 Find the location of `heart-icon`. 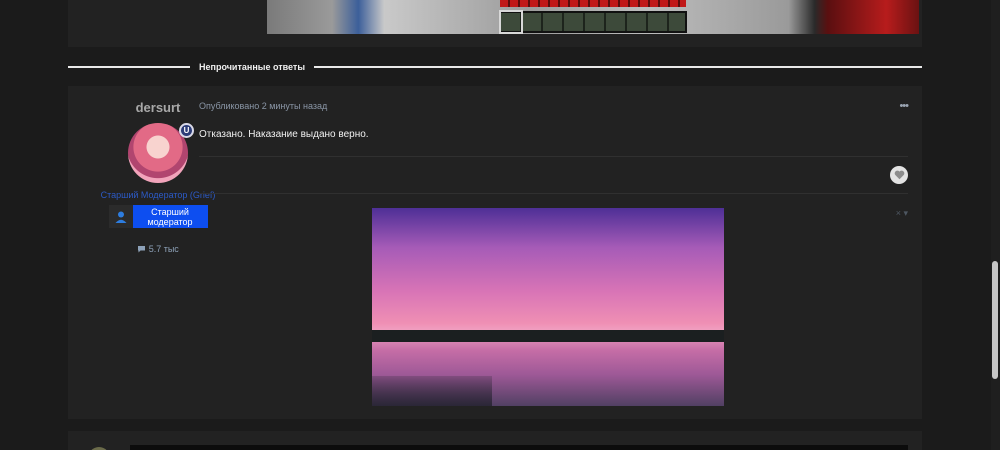

heart-icon is located at coordinates (899, 175).